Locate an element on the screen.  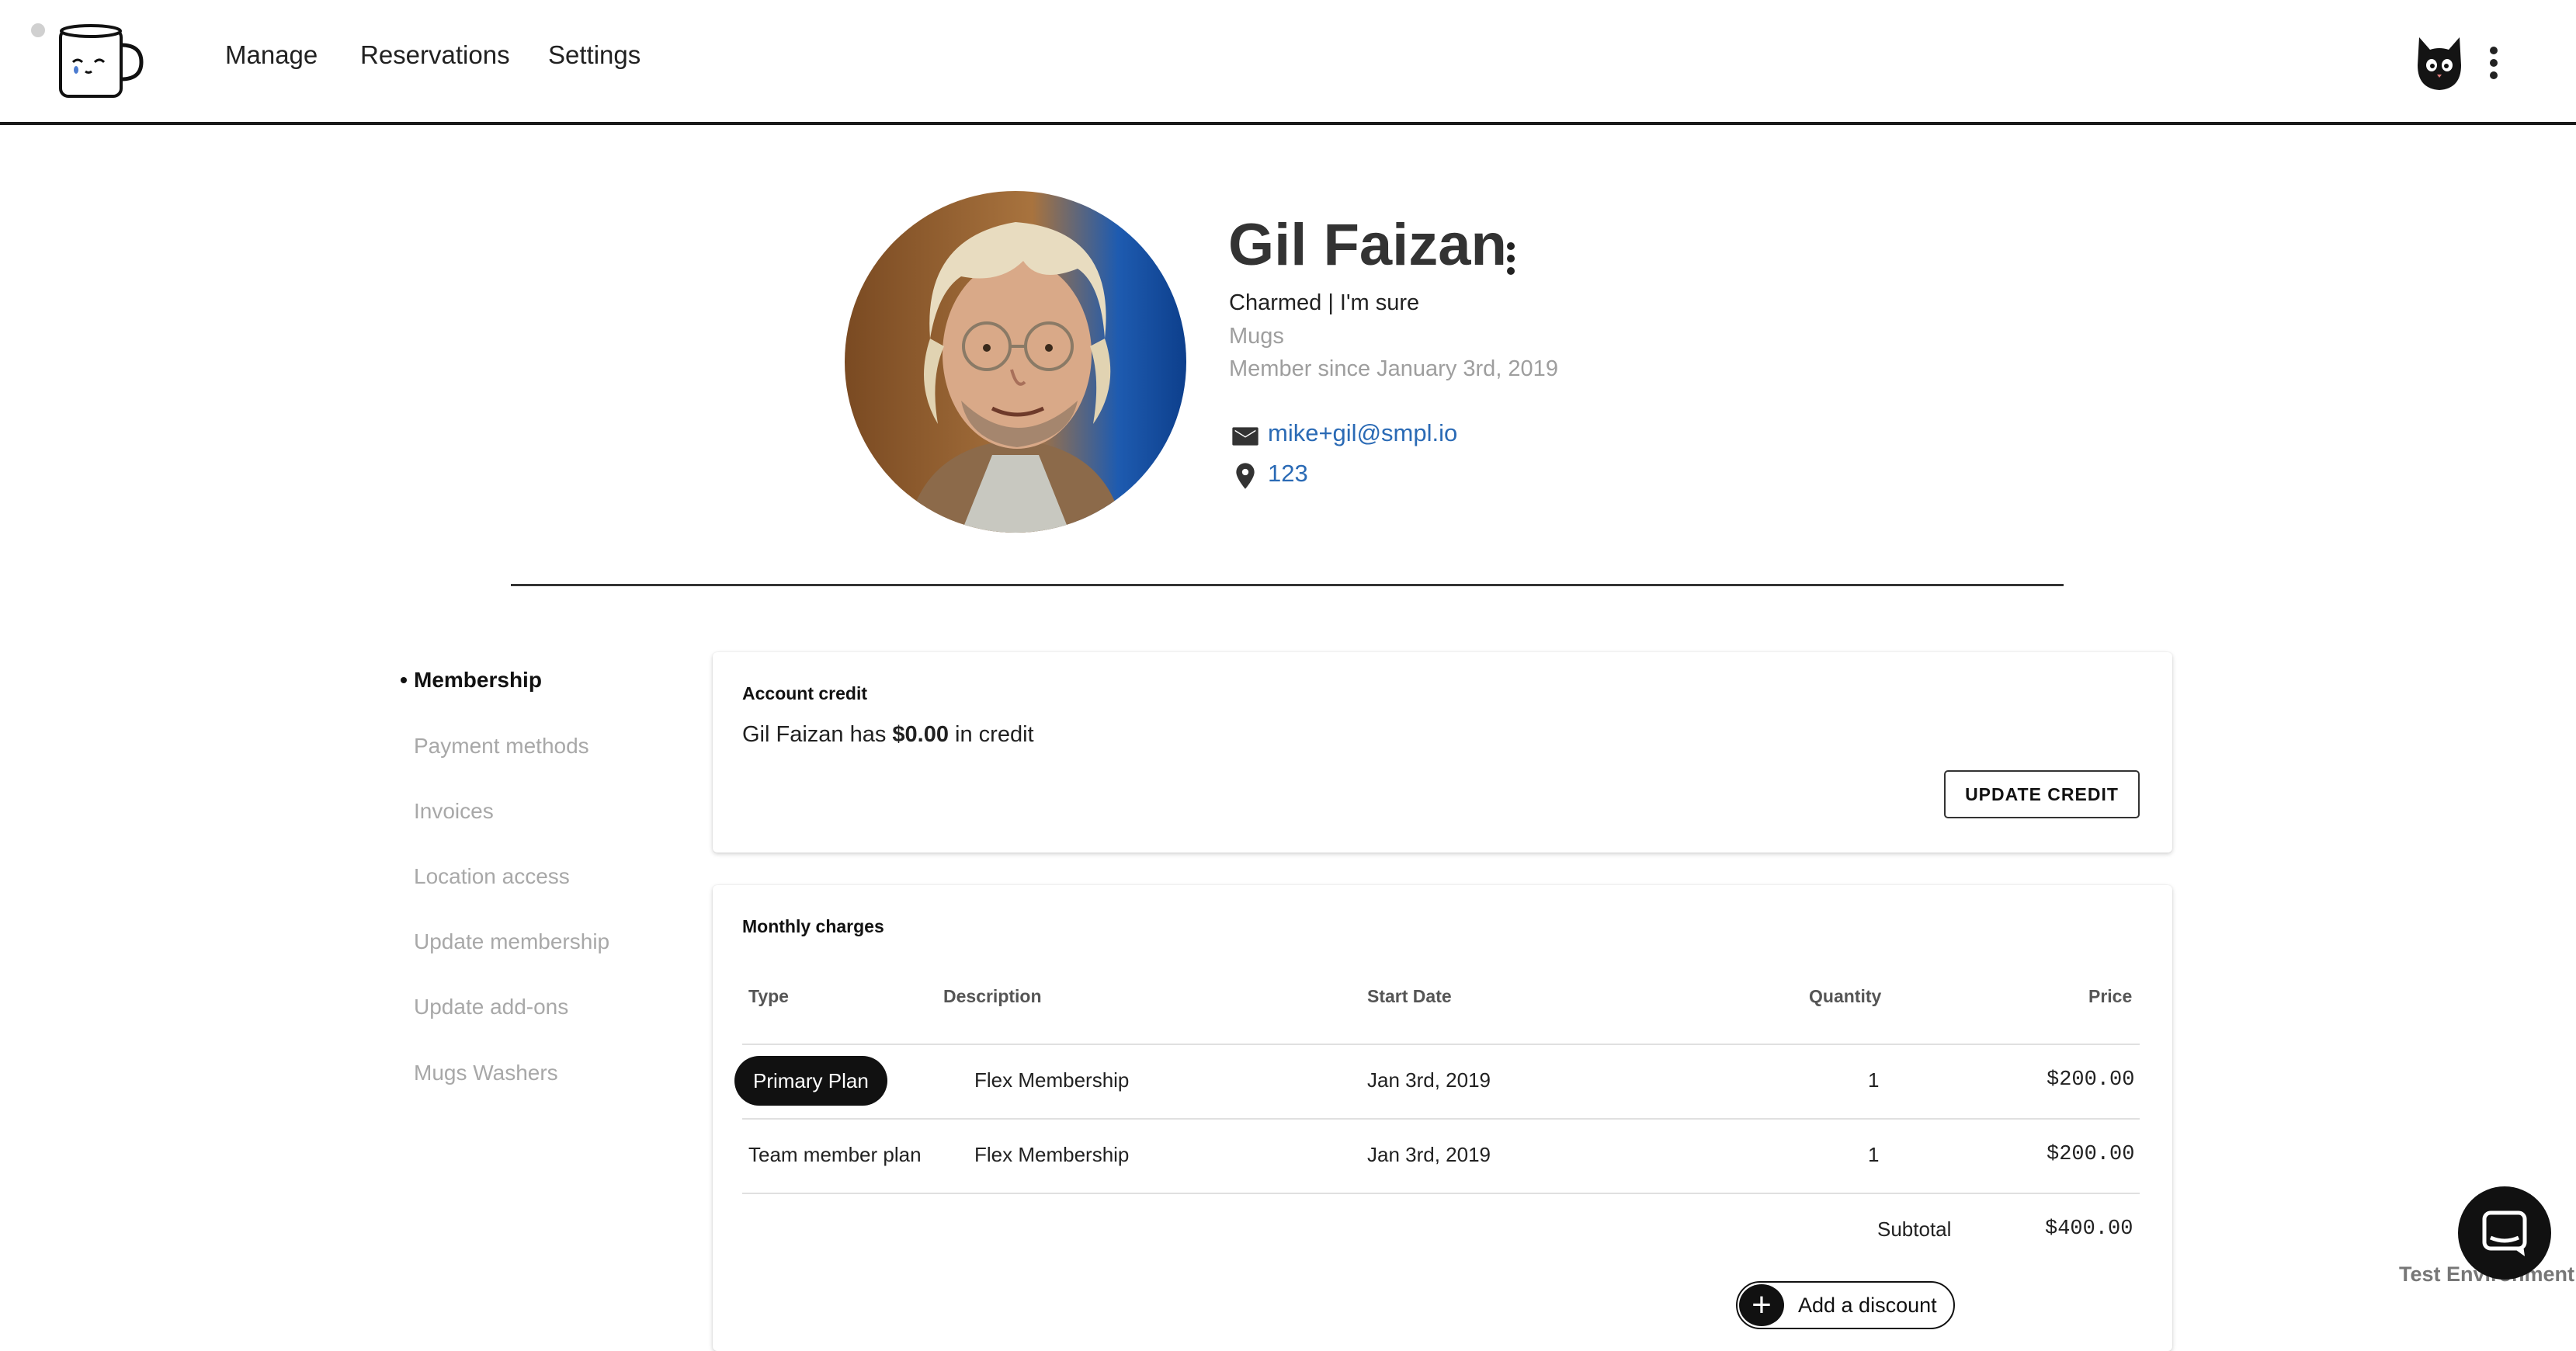
col-header-start-date: Start Date is located at coordinates (1409, 996).